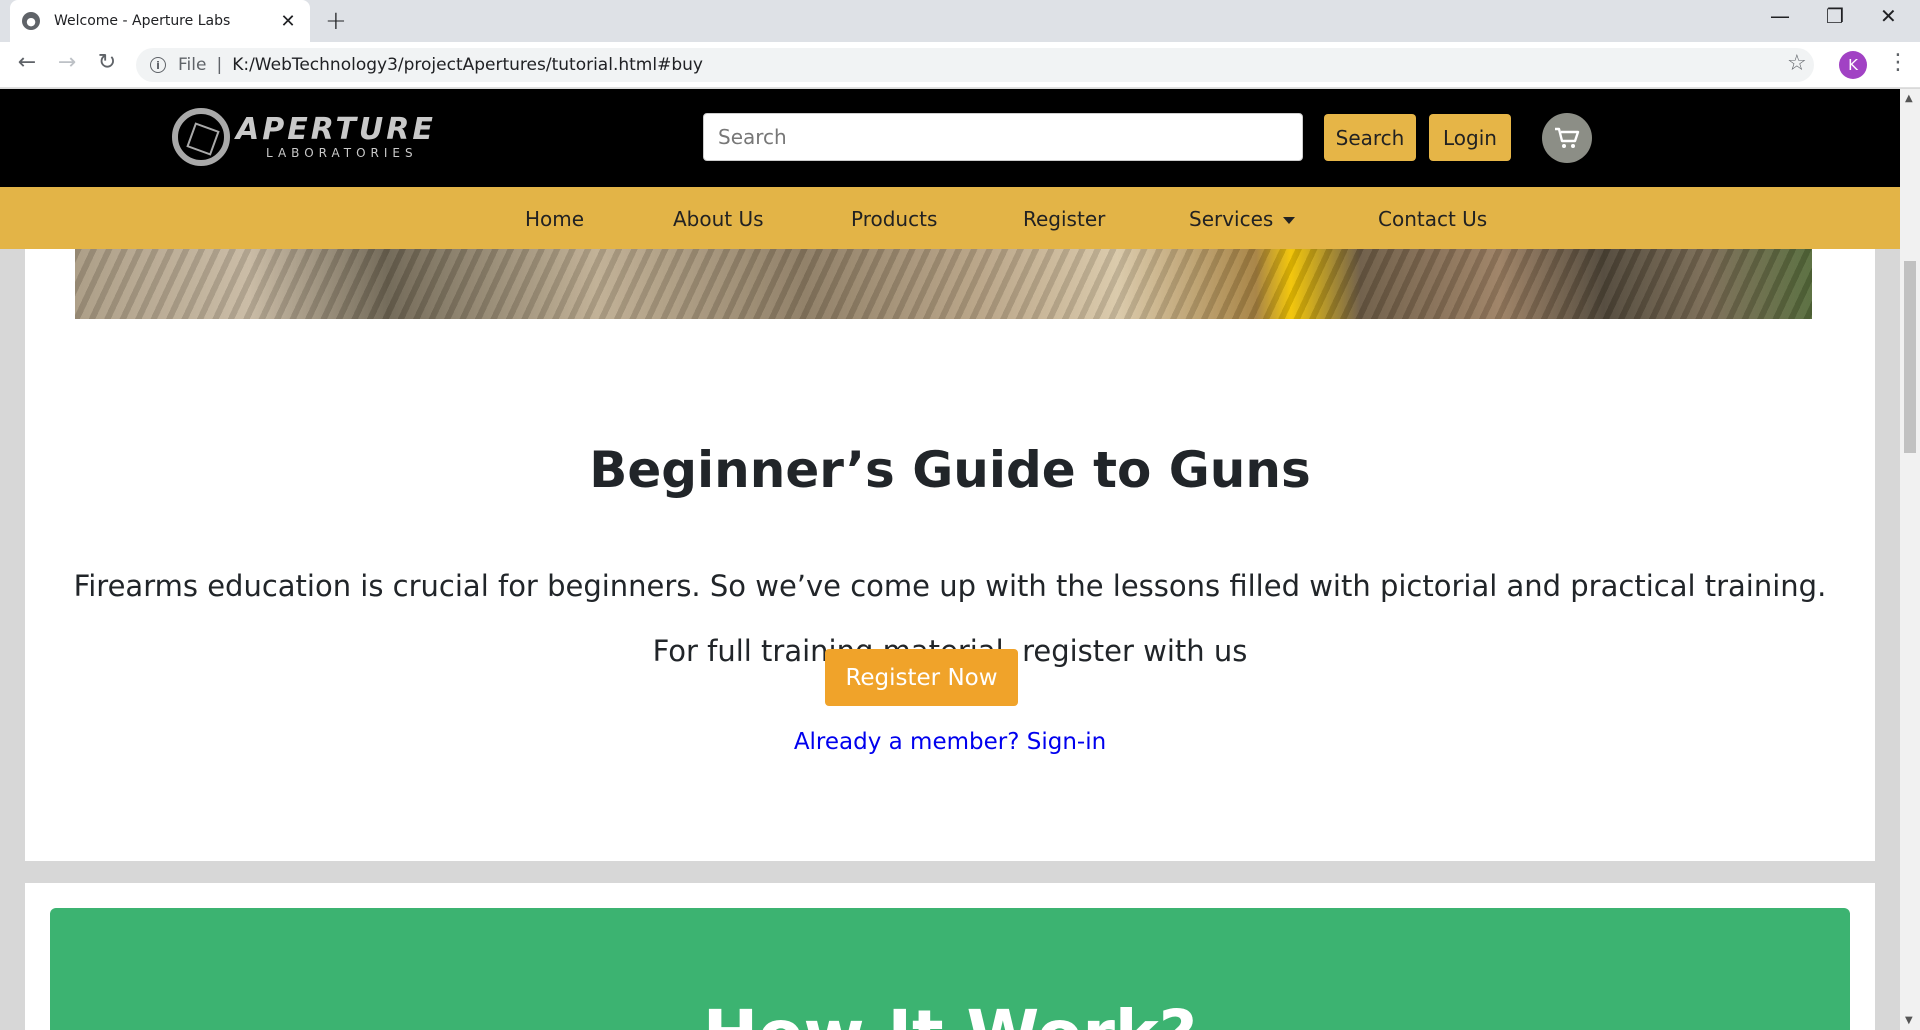  I want to click on how-it-works-section: How It Work?, so click(950, 956).